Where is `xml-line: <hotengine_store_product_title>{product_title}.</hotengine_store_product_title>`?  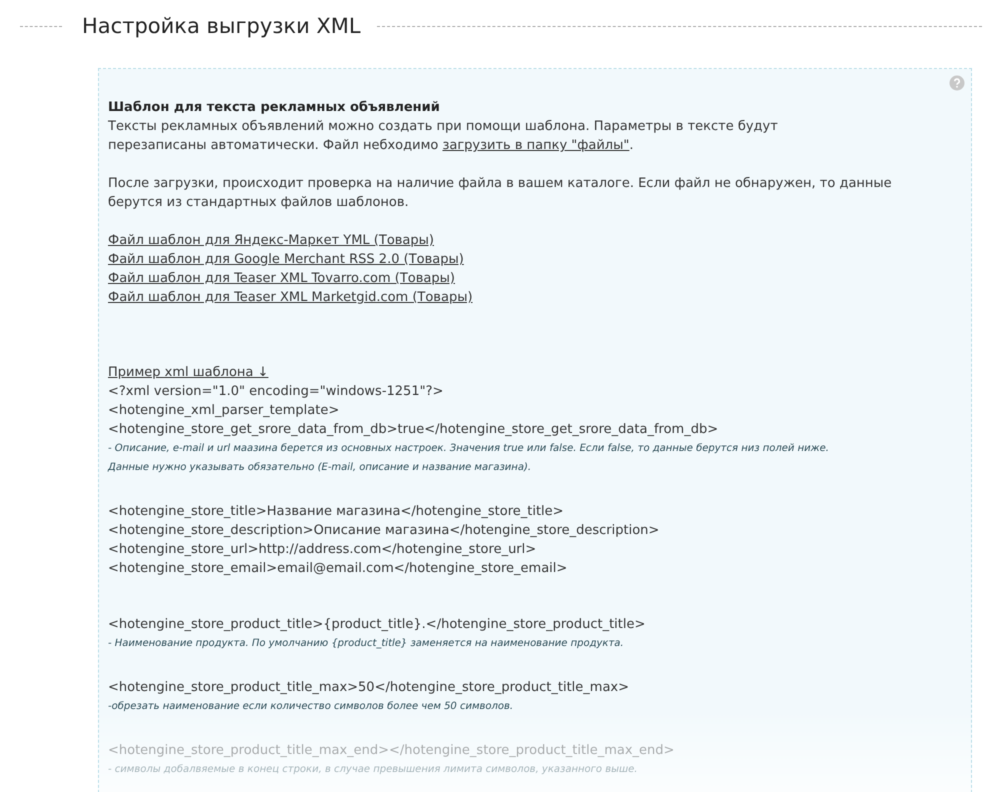
xml-line: <hotengine_store_product_title>{product_title}.</hotengine_store_product_title> is located at coordinates (377, 625).